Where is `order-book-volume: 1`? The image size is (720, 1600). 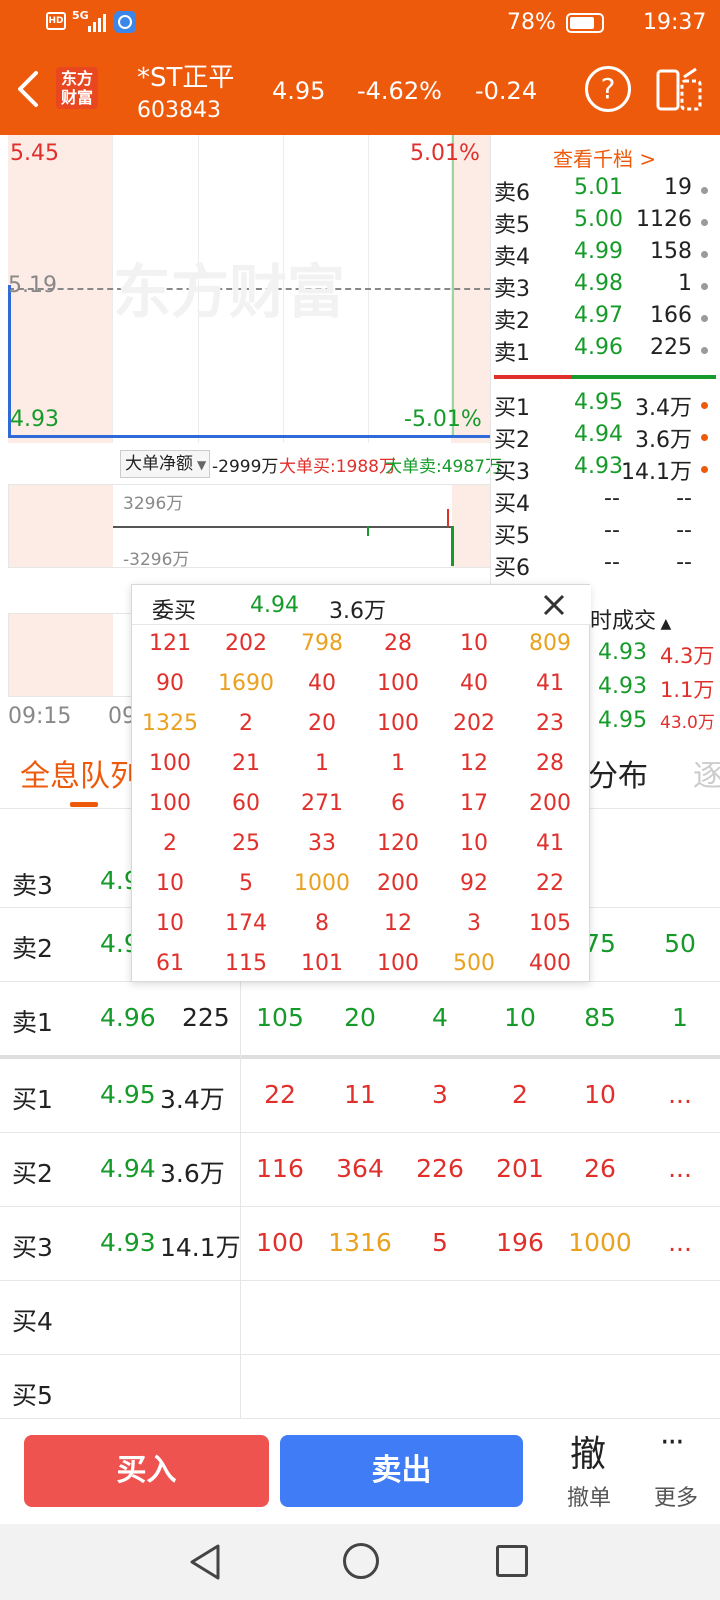
order-book-volume: 1 is located at coordinates (685, 283).